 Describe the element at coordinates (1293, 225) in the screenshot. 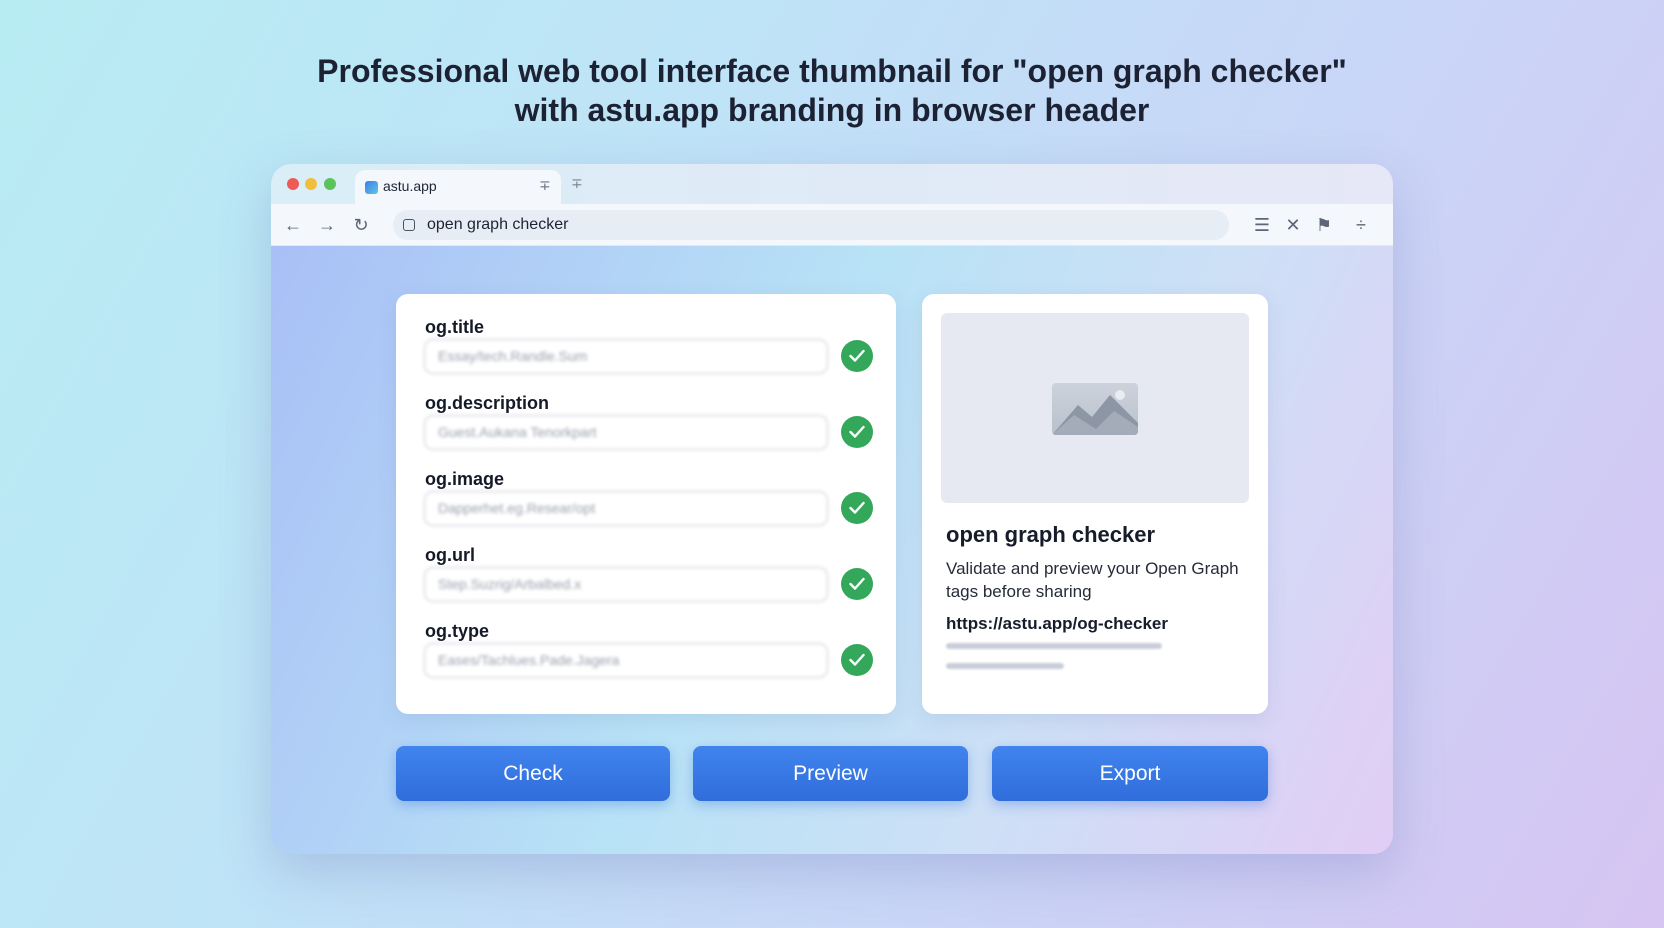

I see `close-icon: ✕` at that location.